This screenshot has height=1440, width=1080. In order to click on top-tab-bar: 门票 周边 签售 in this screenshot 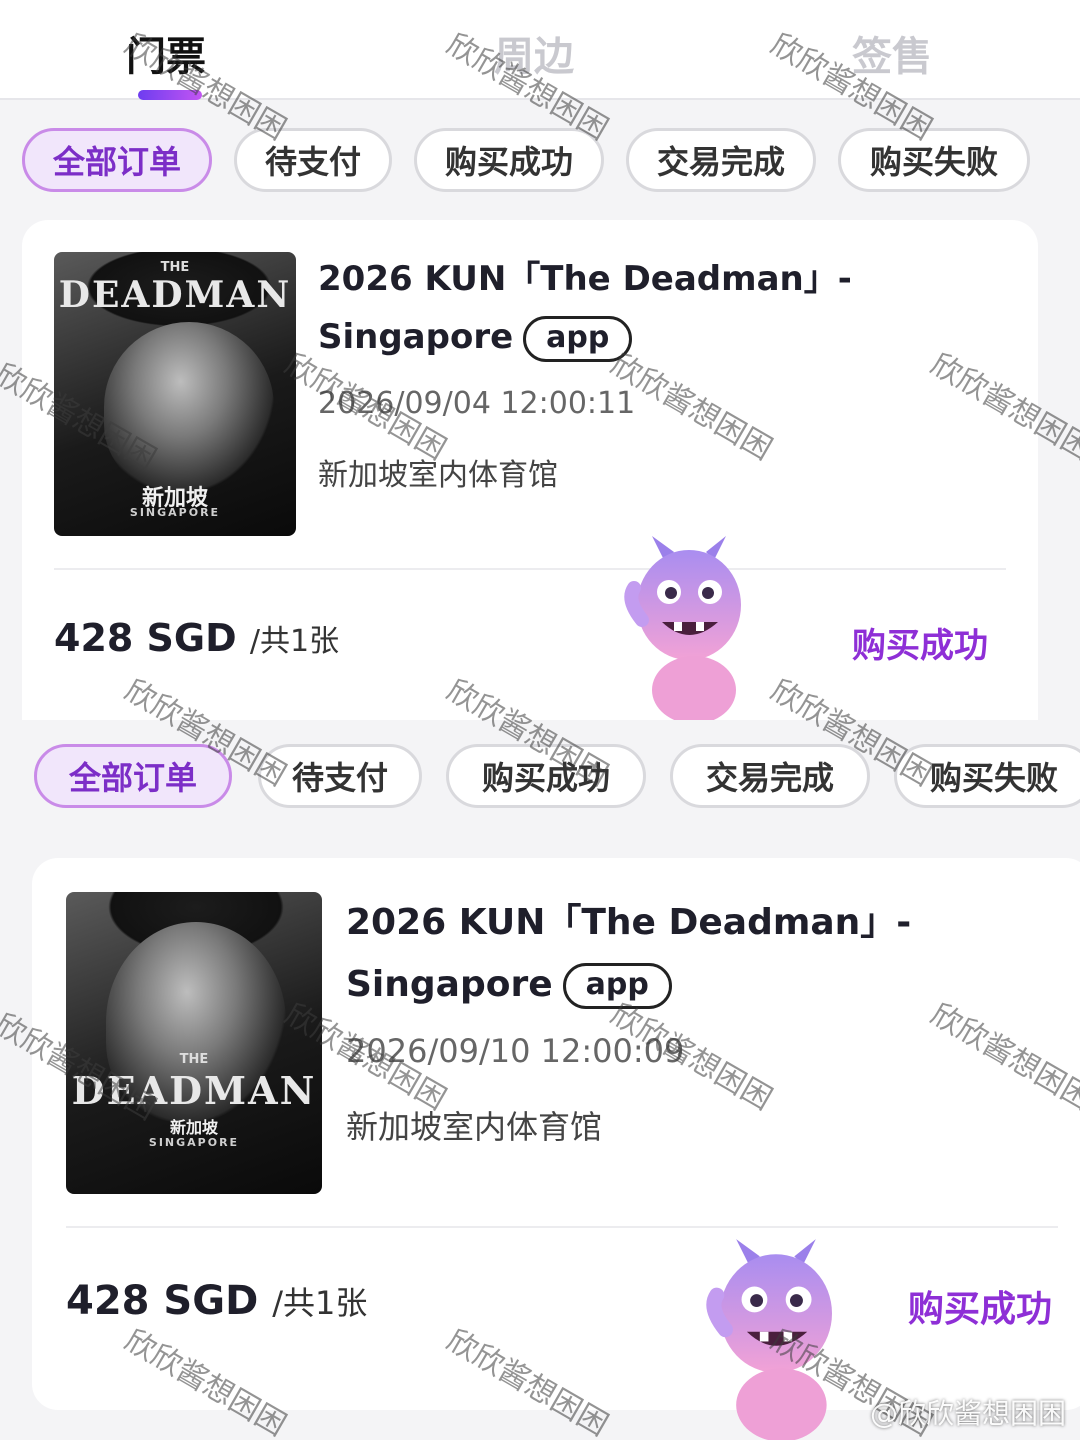, I will do `click(540, 50)`.